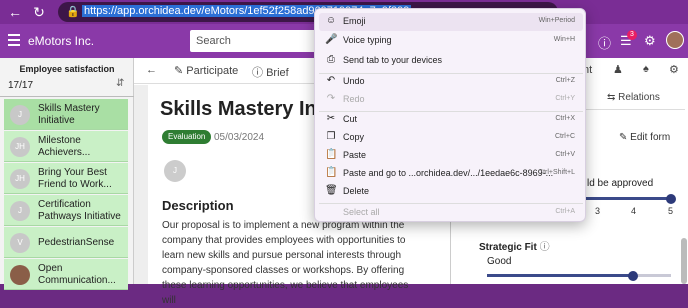 This screenshot has height=308, width=688. Describe the element at coordinates (451, 22) in the screenshot. I see `menu-item-emoji: ☺ Emoji Win+Period` at that location.